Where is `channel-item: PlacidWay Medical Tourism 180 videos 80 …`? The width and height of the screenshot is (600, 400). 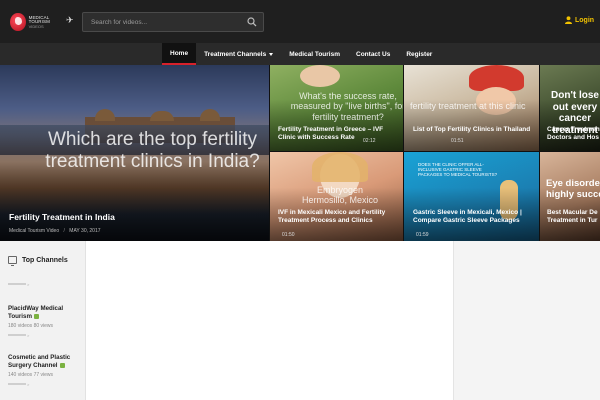 channel-item: PlacidWay Medical Tourism 180 videos 80 … is located at coordinates (44, 317).